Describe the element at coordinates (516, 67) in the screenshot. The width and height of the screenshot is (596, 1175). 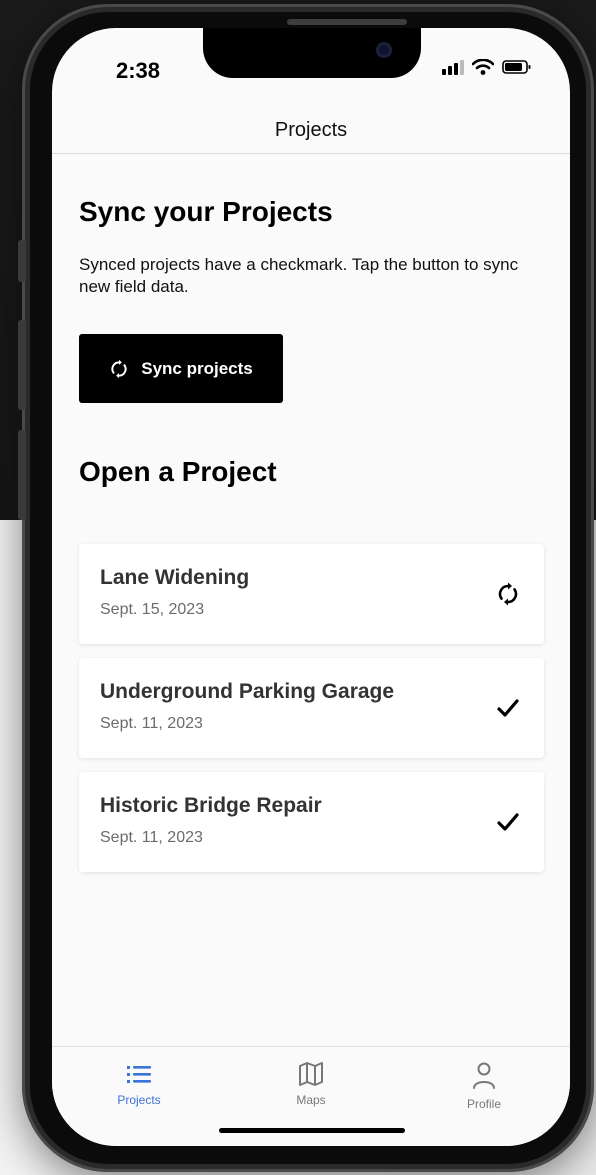
I see `battery-icon` at that location.